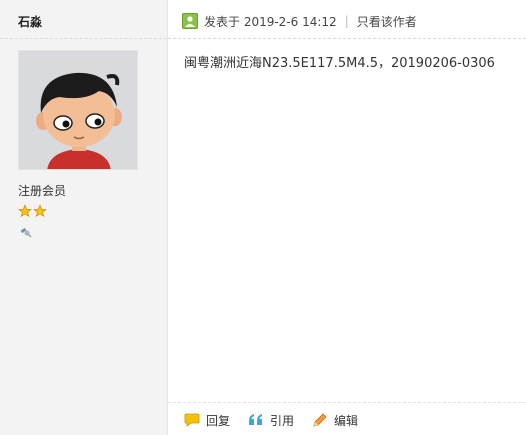 The width and height of the screenshot is (526, 435). I want to click on rank-stars, so click(32, 211).